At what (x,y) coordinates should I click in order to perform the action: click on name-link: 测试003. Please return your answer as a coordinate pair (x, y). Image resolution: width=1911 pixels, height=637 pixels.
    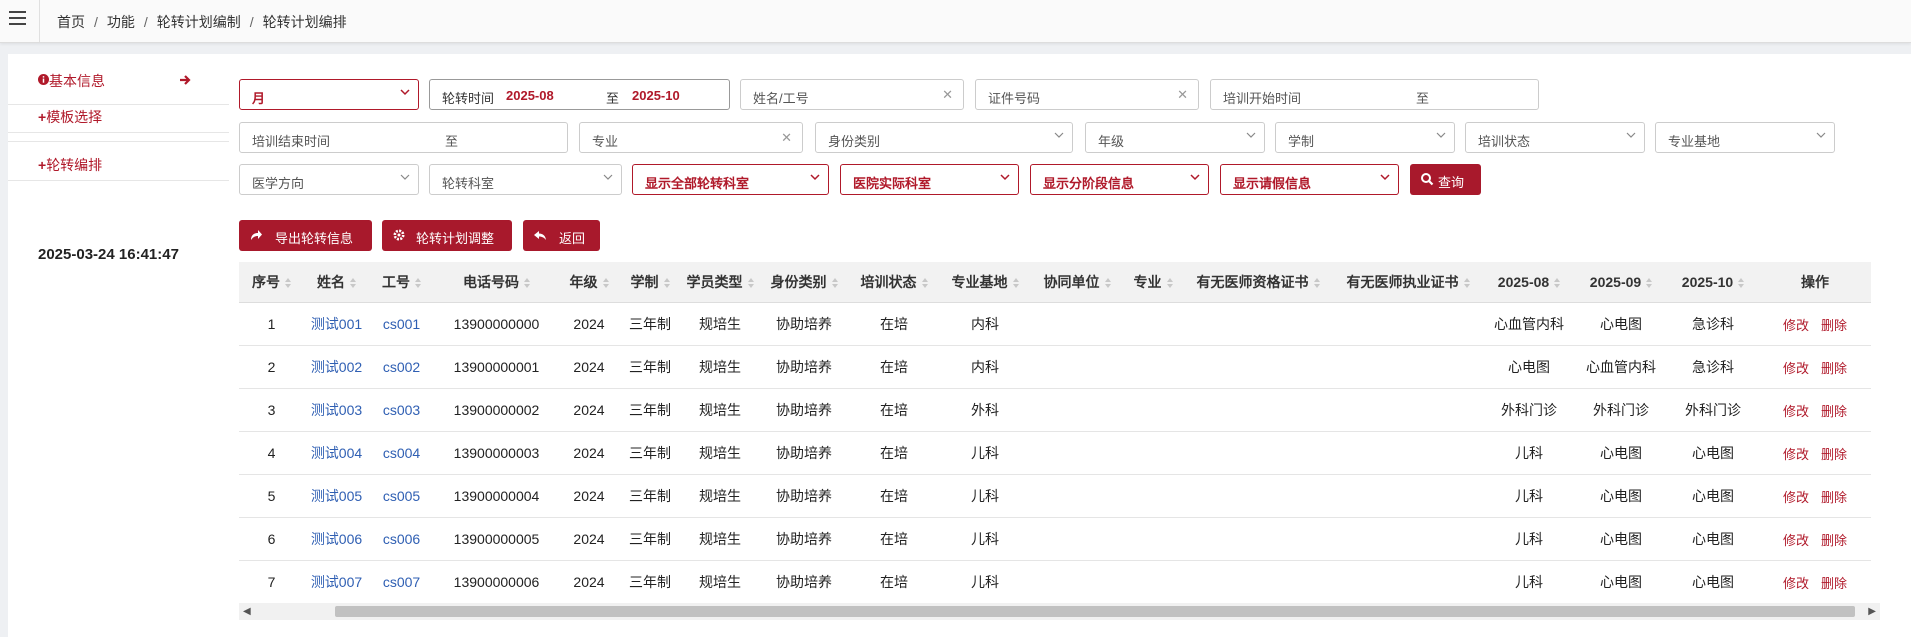
    Looking at the image, I should click on (336, 410).